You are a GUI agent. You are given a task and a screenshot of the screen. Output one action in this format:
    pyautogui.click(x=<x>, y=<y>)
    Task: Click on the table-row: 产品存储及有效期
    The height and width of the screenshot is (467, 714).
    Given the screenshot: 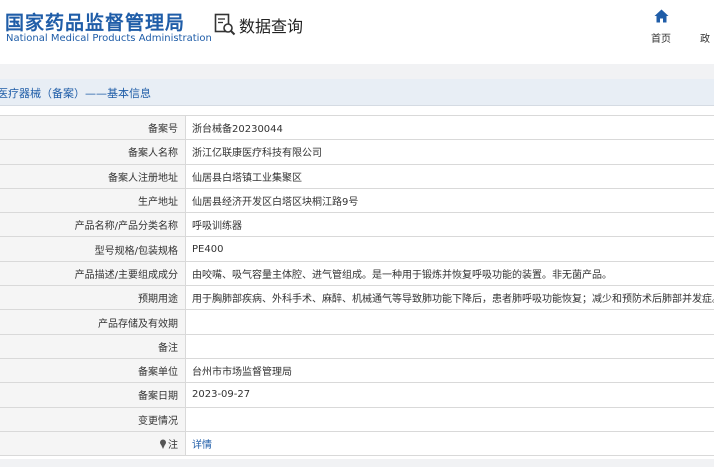 What is the action you would take?
    pyautogui.click(x=357, y=322)
    